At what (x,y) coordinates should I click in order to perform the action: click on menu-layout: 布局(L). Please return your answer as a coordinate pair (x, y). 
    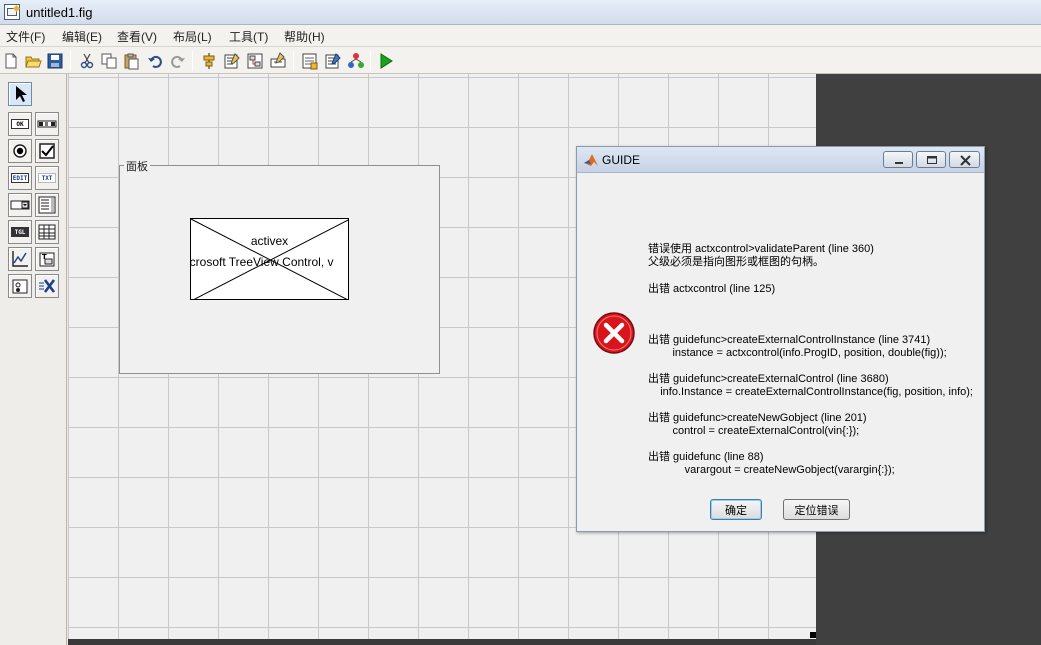
    Looking at the image, I should click on (192, 36).